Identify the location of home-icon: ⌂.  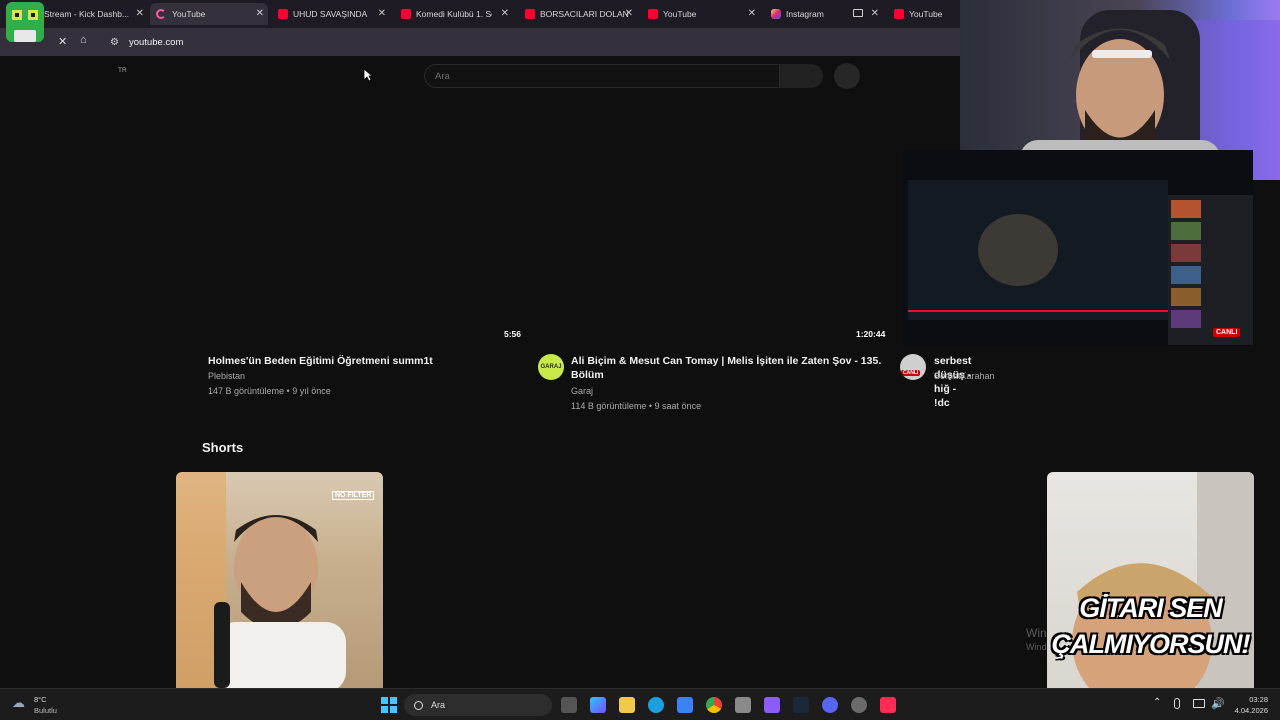
(83, 40).